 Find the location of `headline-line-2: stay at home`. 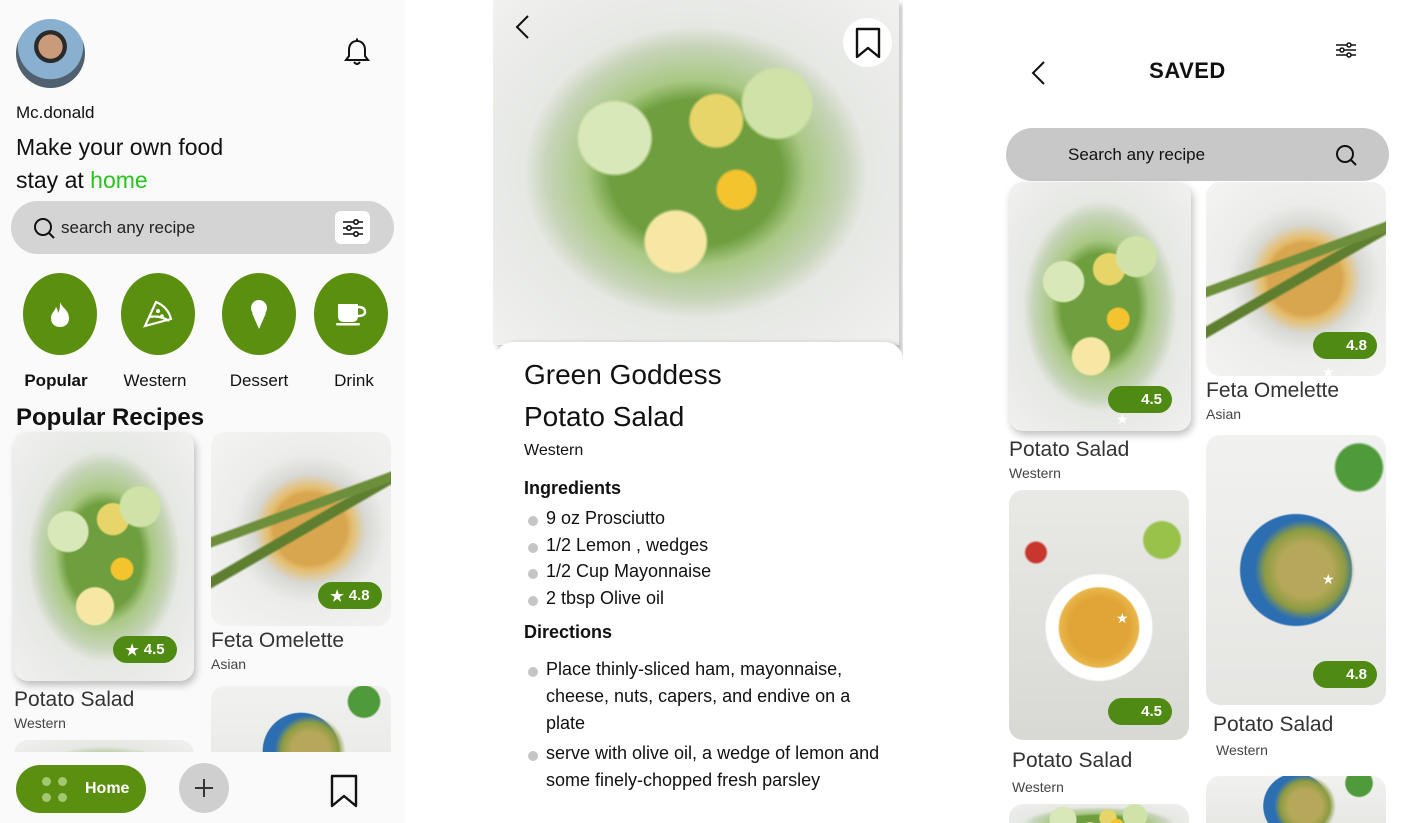

headline-line-2: stay at home is located at coordinates (119, 180).